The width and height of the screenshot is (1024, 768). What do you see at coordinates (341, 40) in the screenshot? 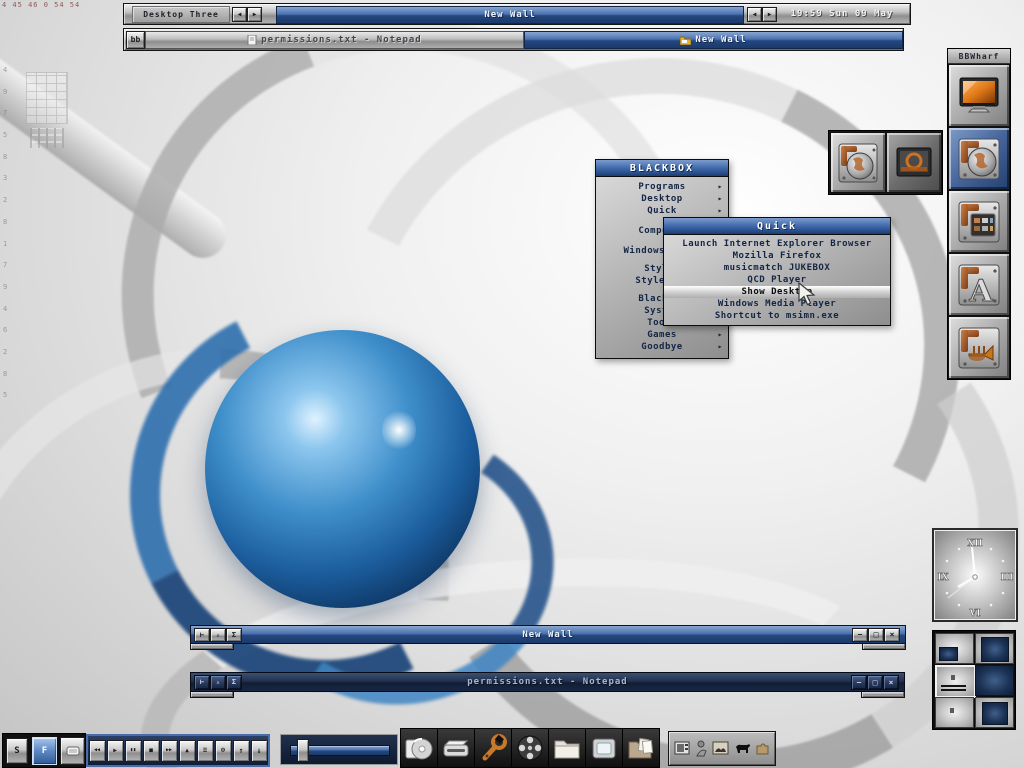
I see `task-label: permissions.txt - Notepad` at bounding box center [341, 40].